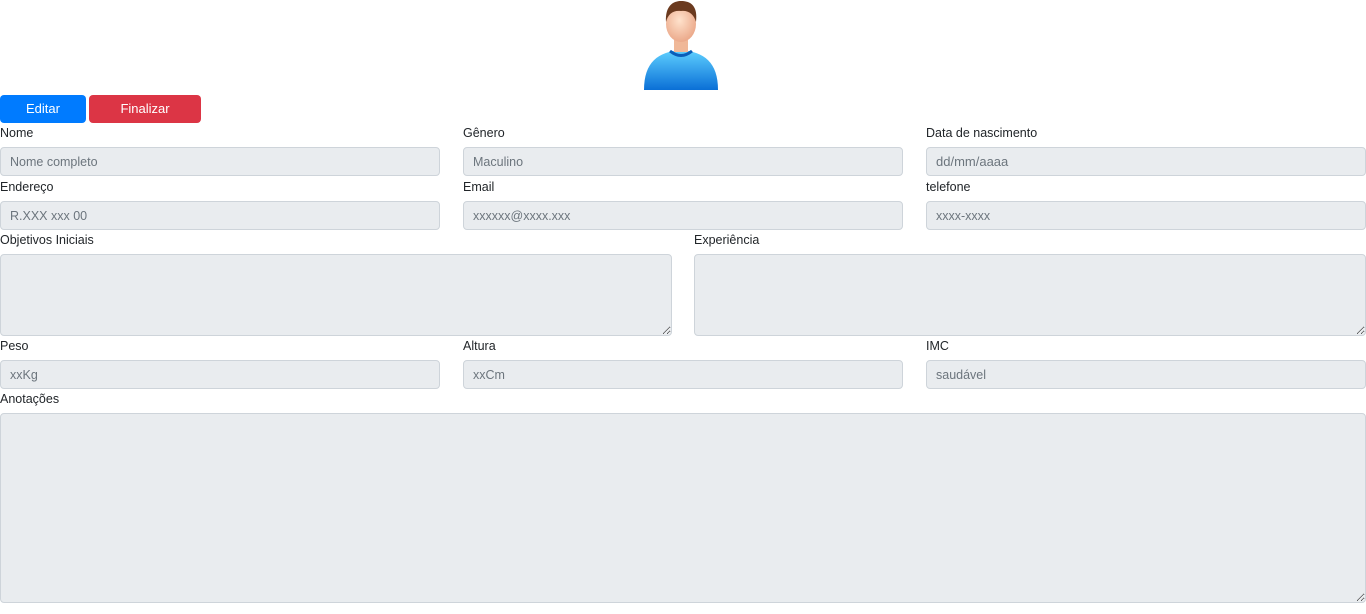  What do you see at coordinates (43, 119) in the screenshot?
I see `edit-data-button: Editar dados` at bounding box center [43, 119].